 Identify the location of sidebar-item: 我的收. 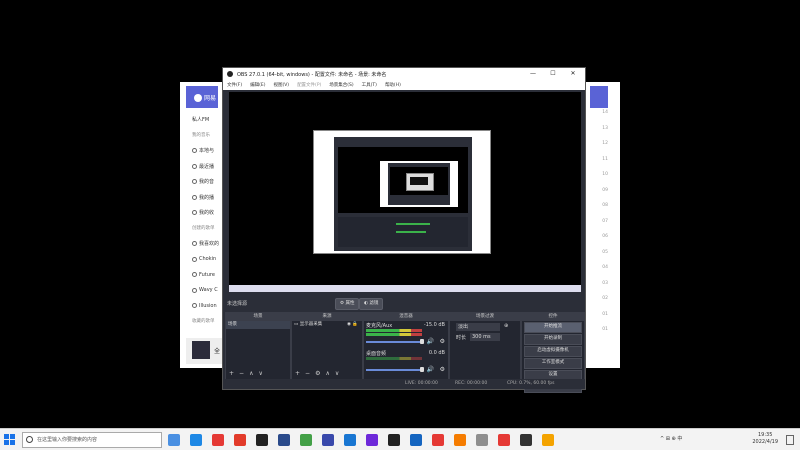
(207, 213).